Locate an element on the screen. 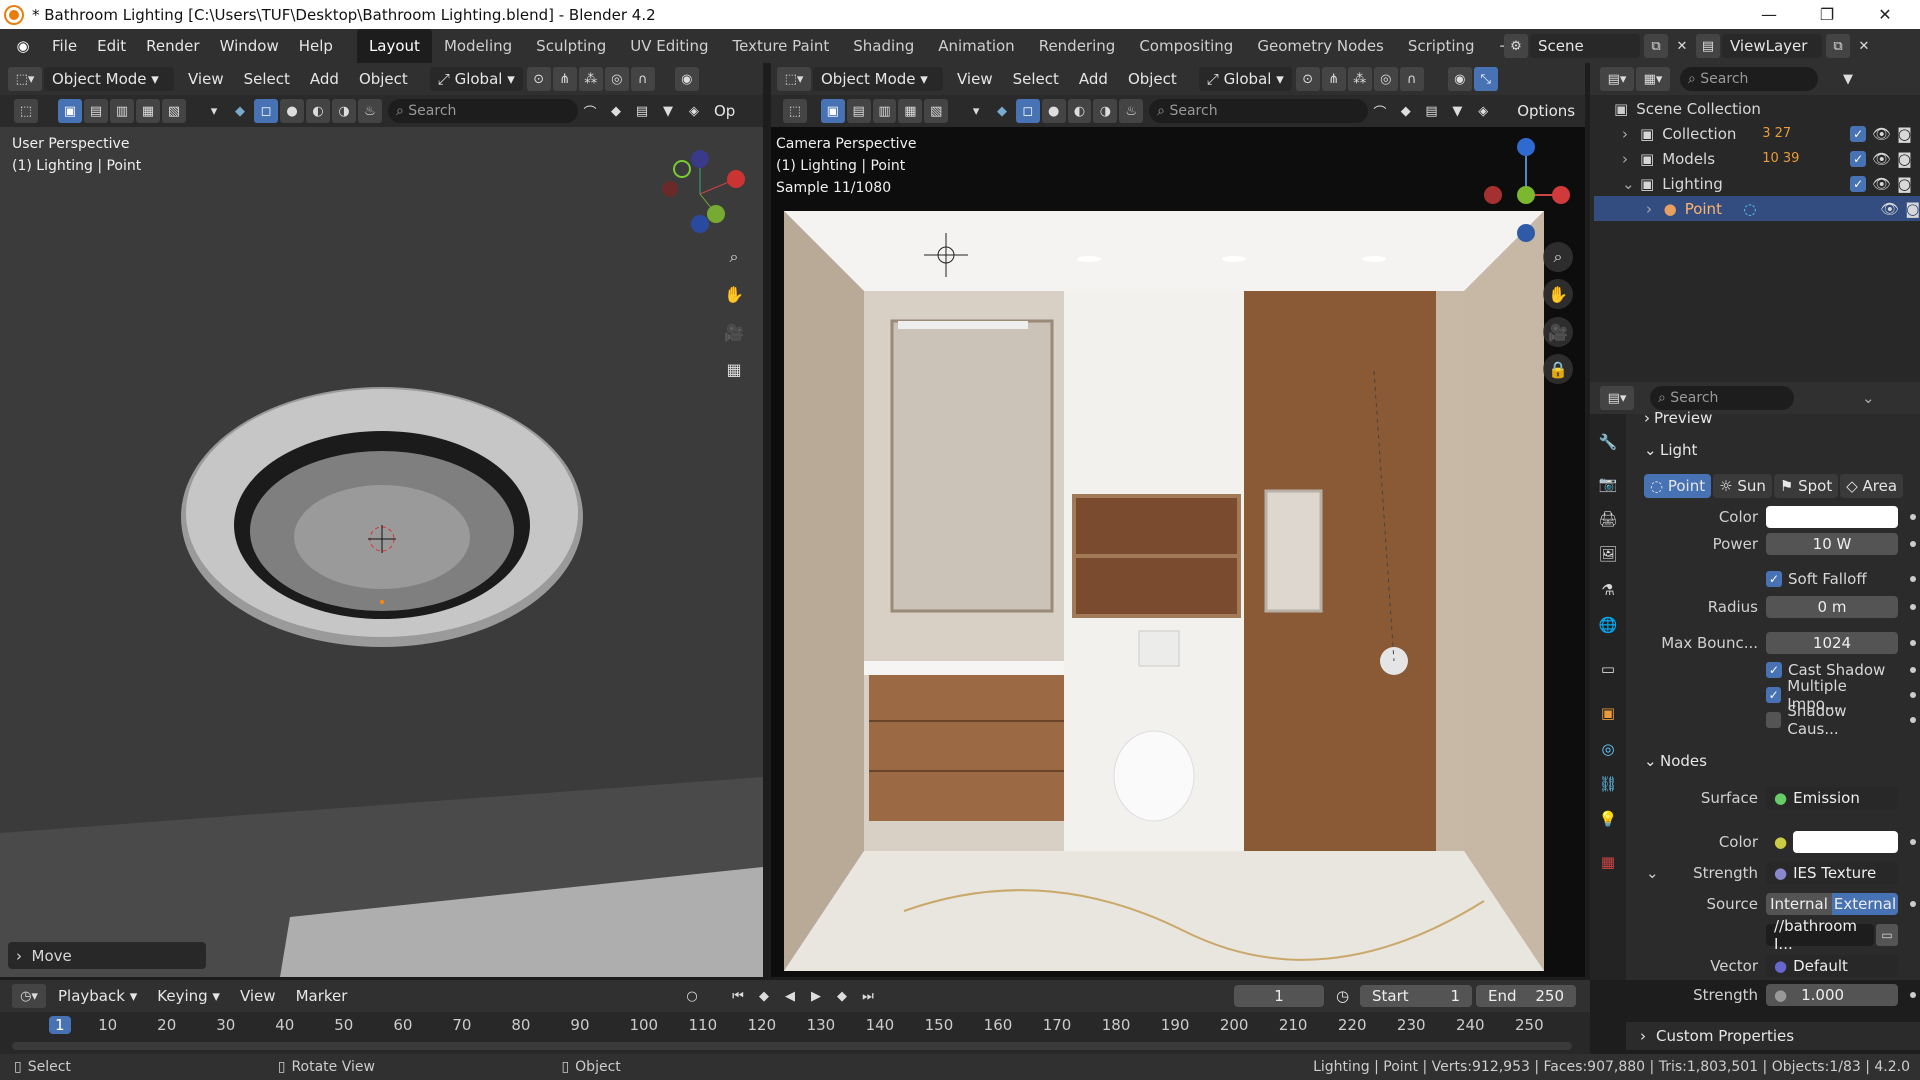  shading-solid-icon-2: ● is located at coordinates (1053, 111).